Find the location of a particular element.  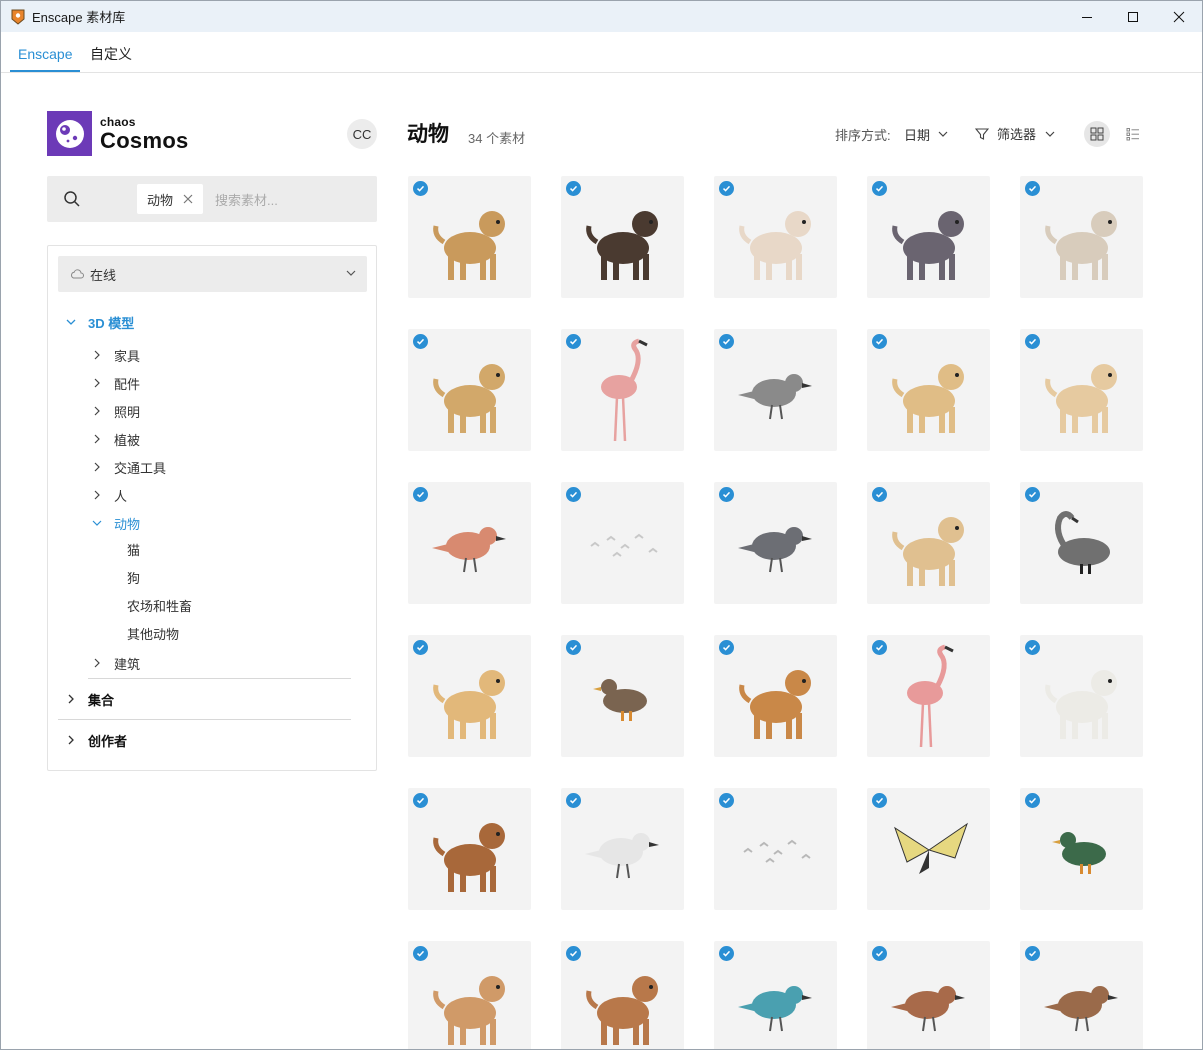

asset-card-rottweiler is located at coordinates (622, 237).